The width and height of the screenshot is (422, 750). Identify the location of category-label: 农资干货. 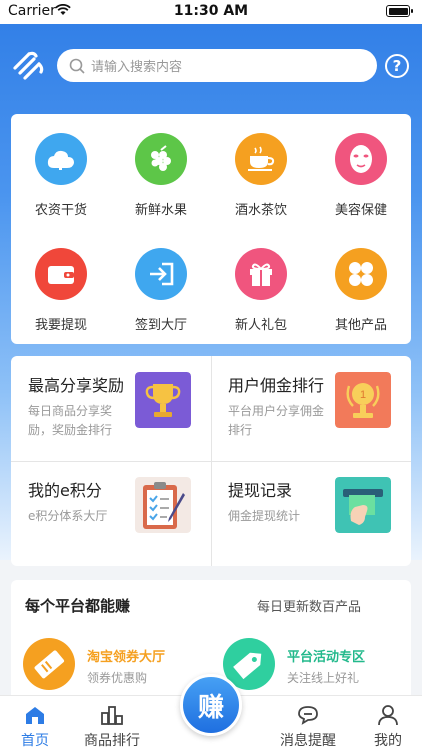
(60, 210).